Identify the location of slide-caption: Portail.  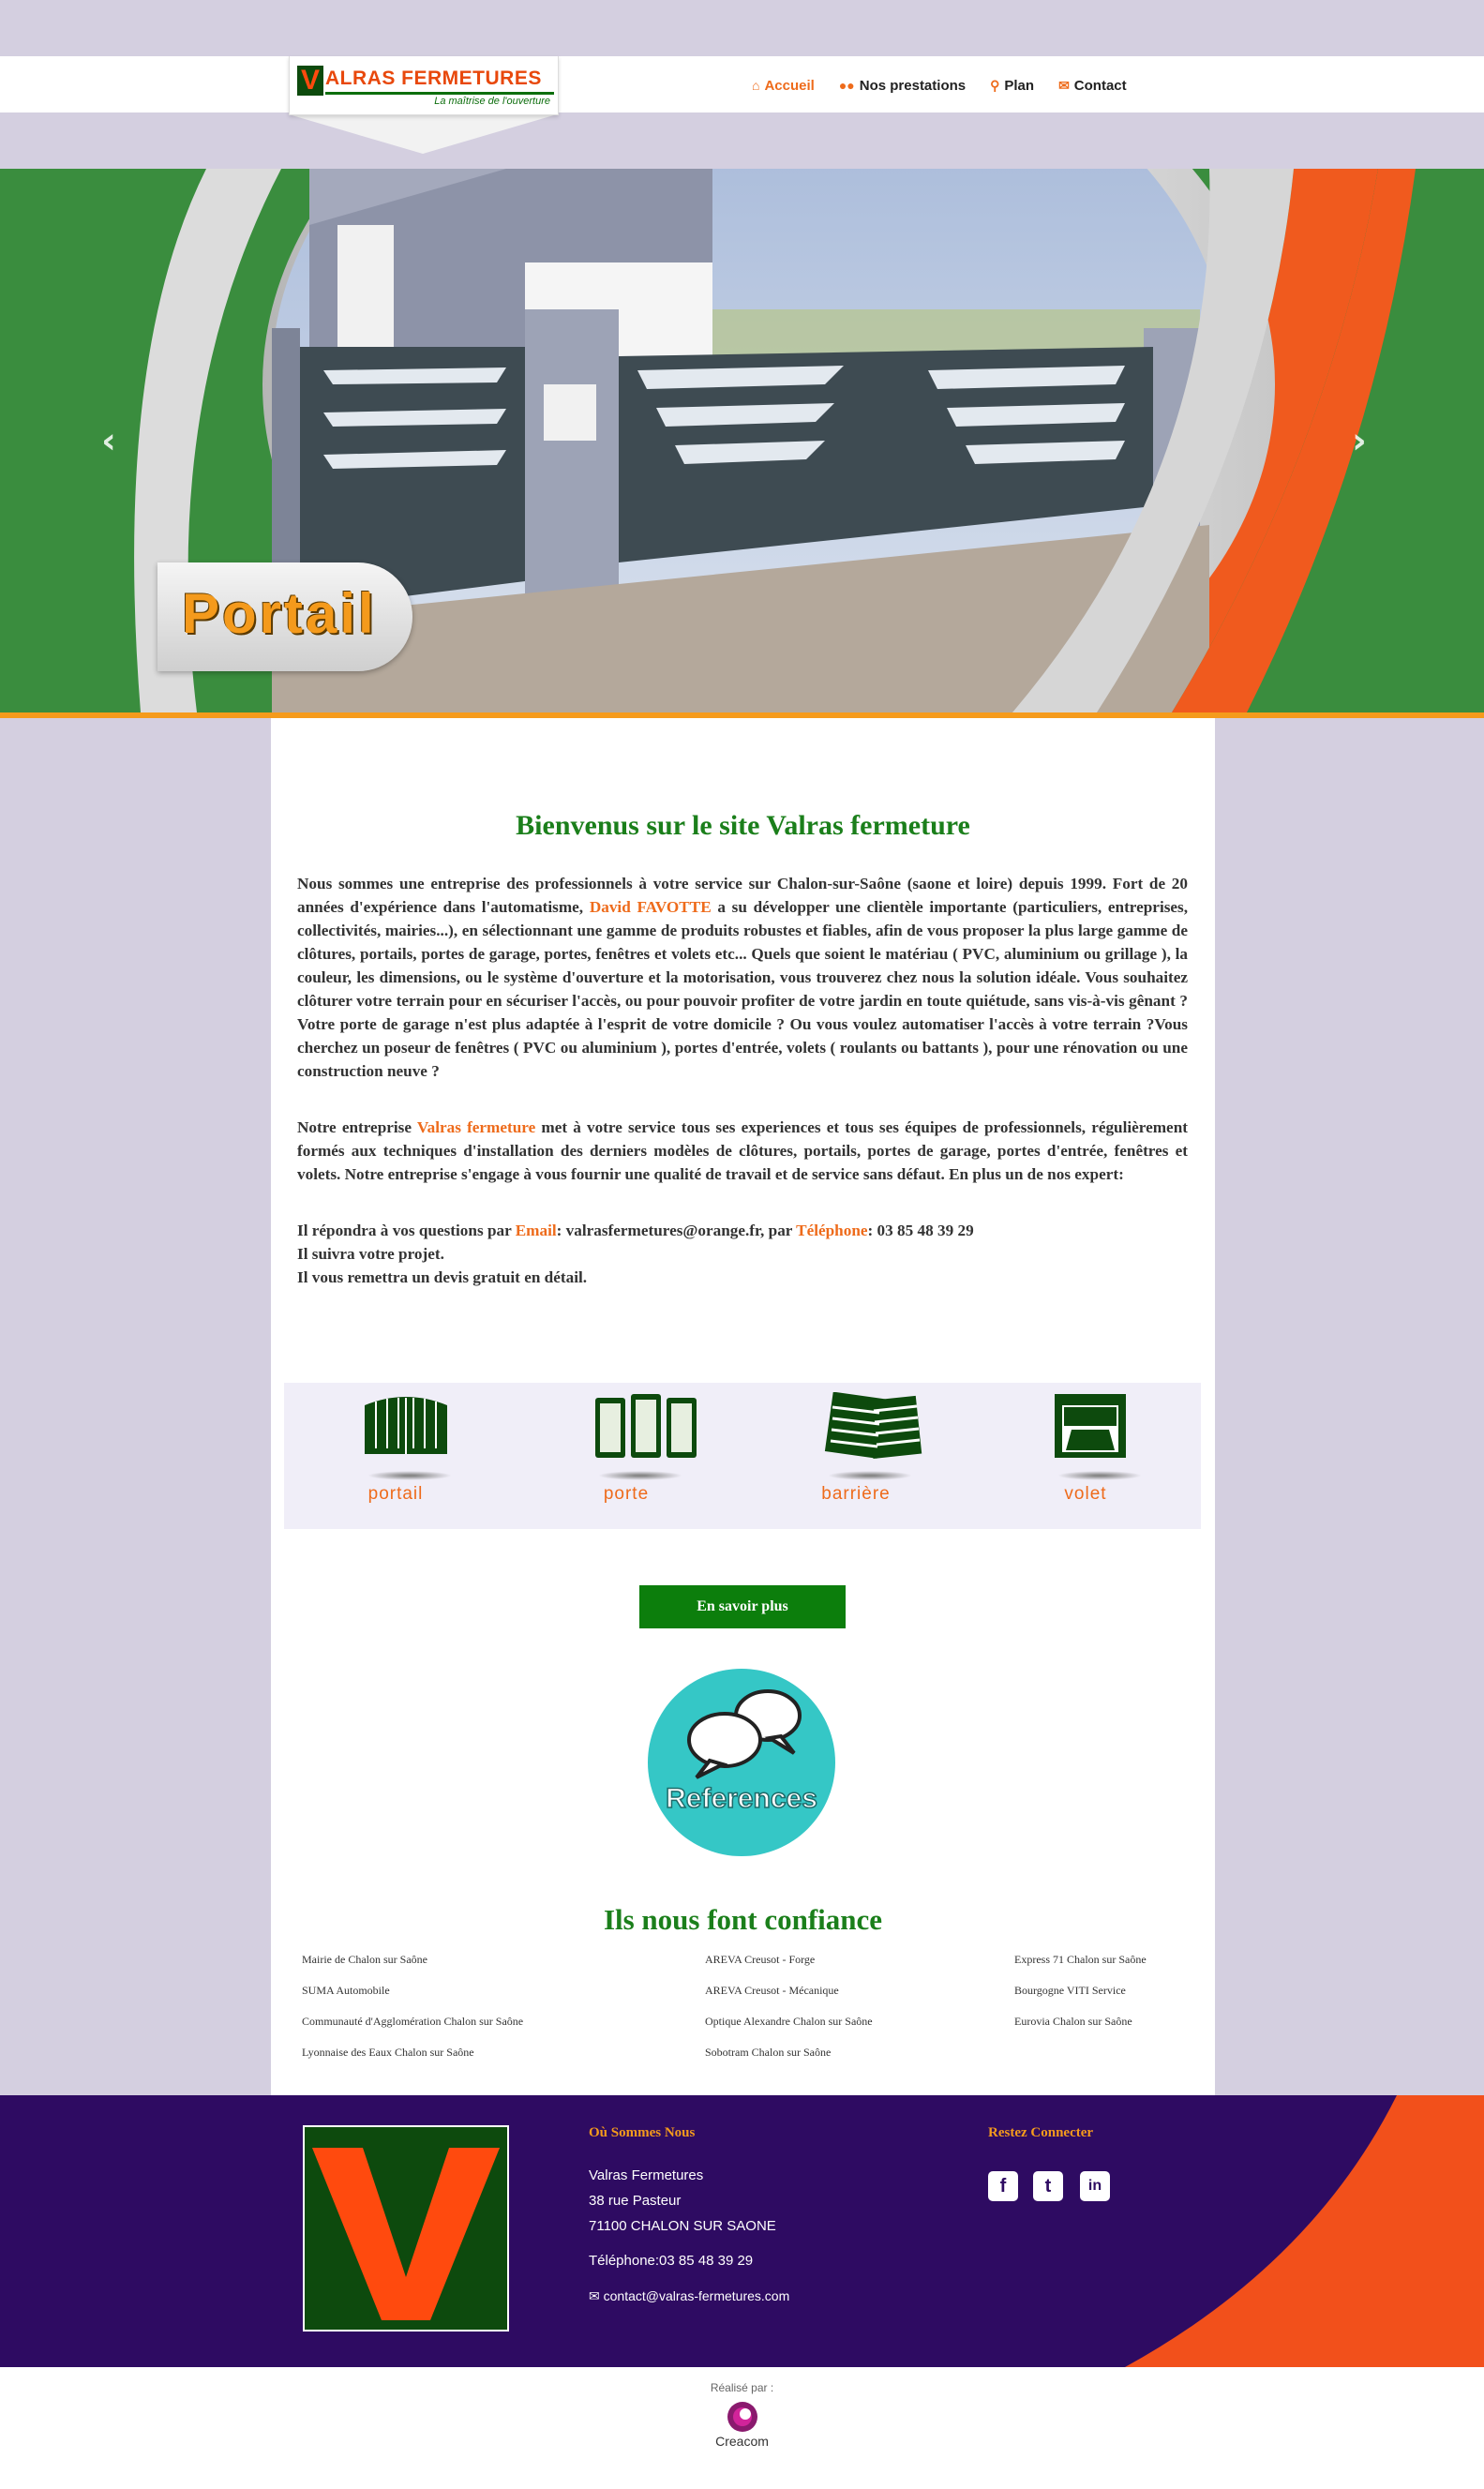
(279, 613).